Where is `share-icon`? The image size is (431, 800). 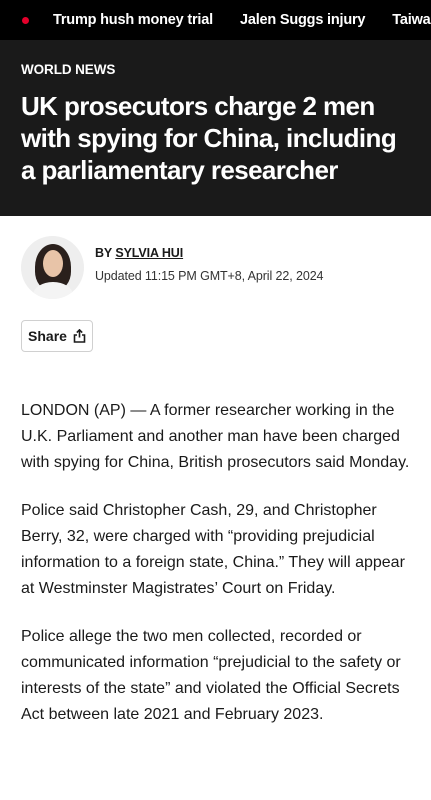
share-icon is located at coordinates (79, 336).